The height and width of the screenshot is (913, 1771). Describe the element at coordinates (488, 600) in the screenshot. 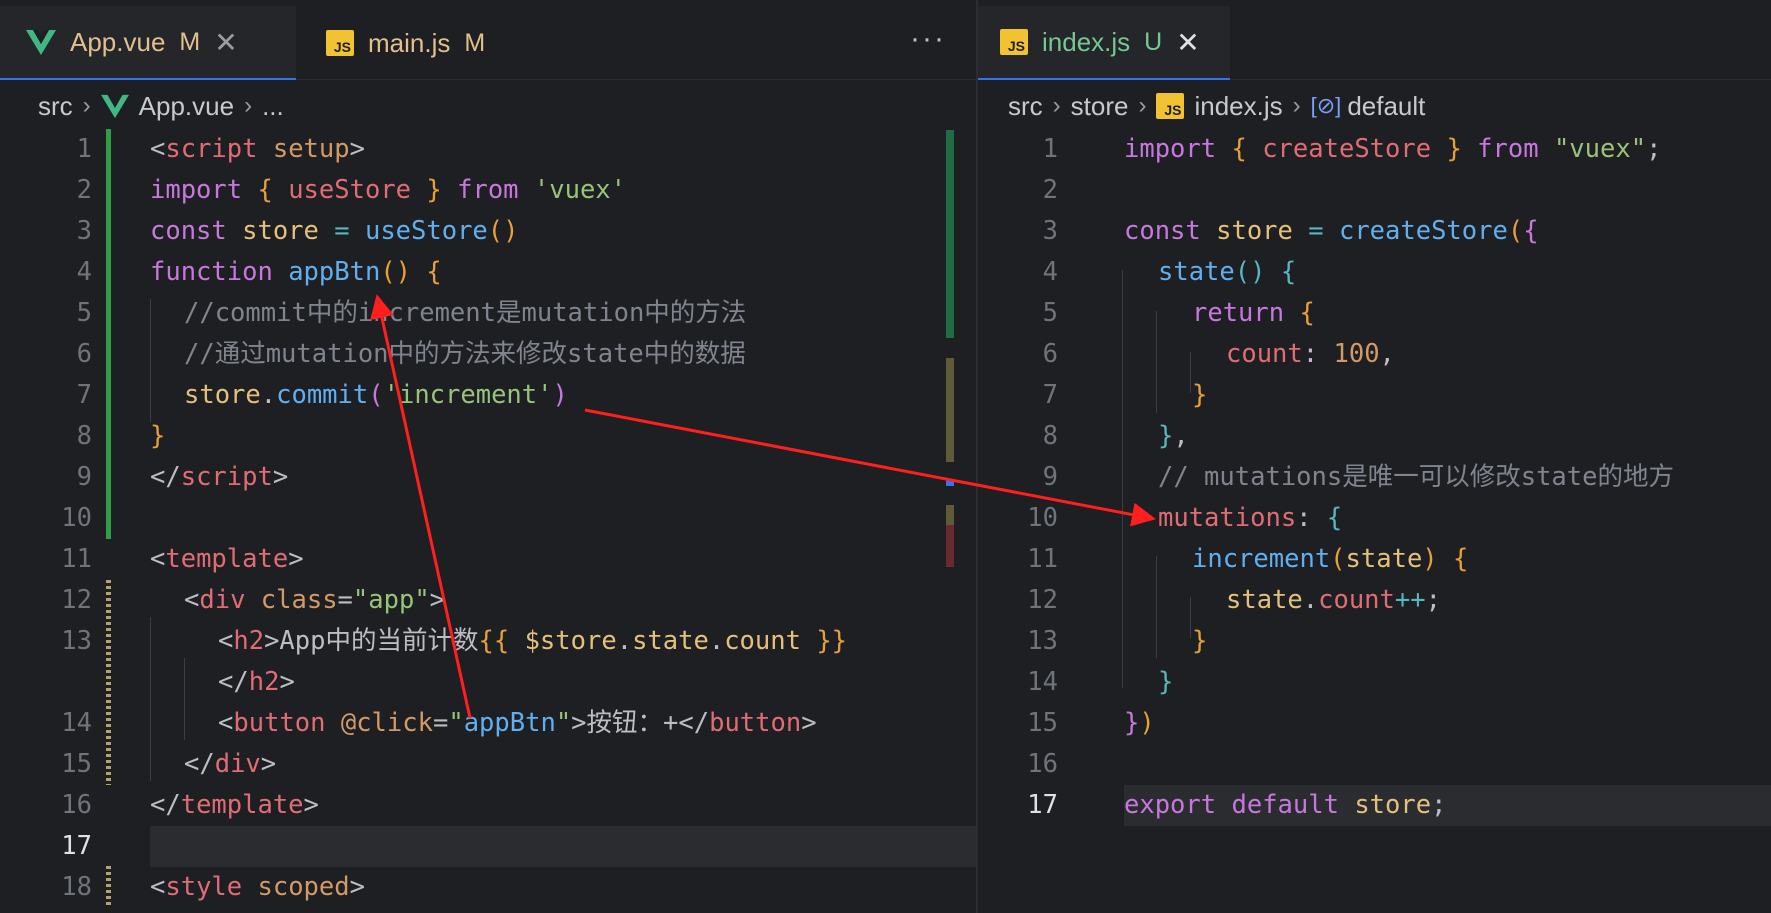

I see `code-line: 12 <div class="app">` at that location.